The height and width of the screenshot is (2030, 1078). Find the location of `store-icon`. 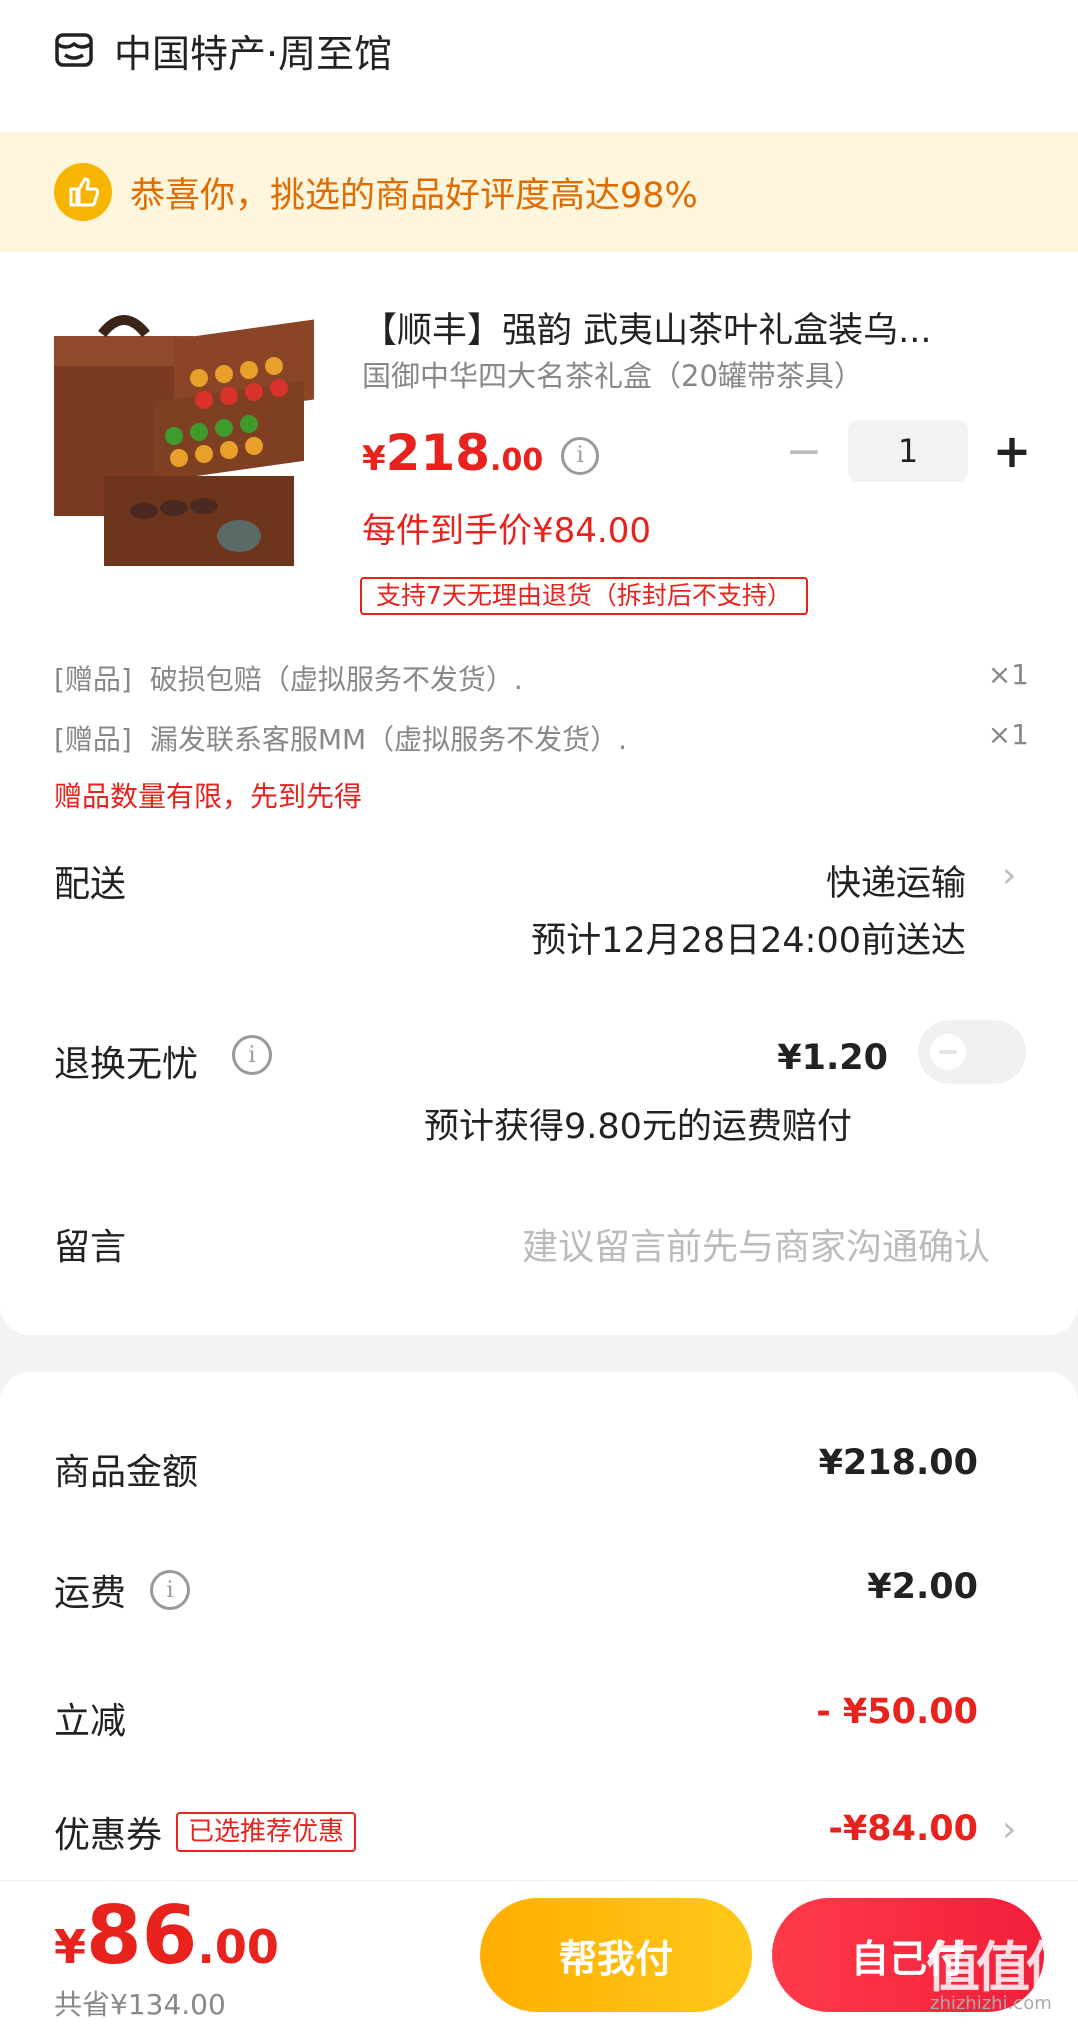

store-icon is located at coordinates (74, 50).